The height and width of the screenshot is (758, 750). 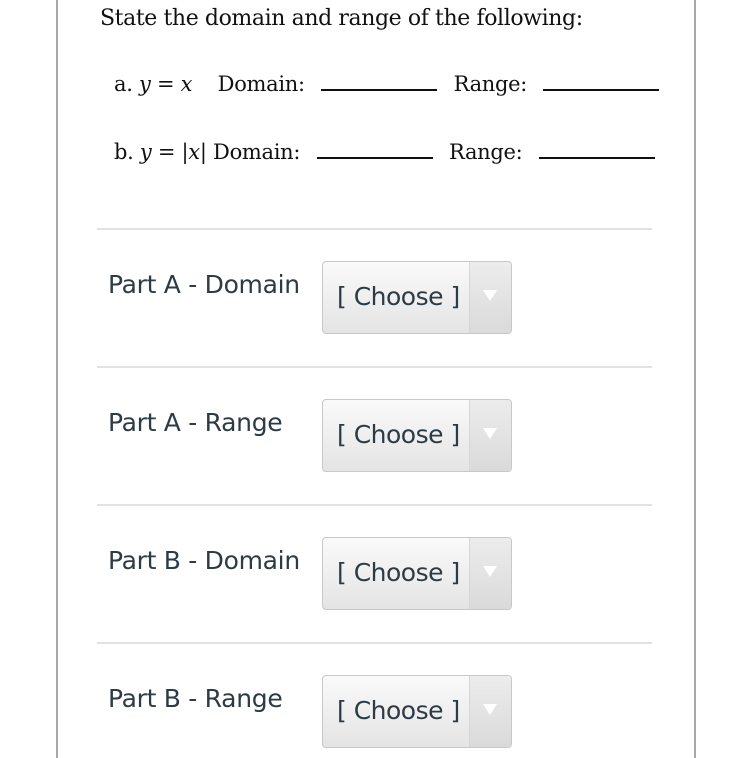 I want to click on part-a-domain-label: Part A - Domain, so click(x=204, y=284).